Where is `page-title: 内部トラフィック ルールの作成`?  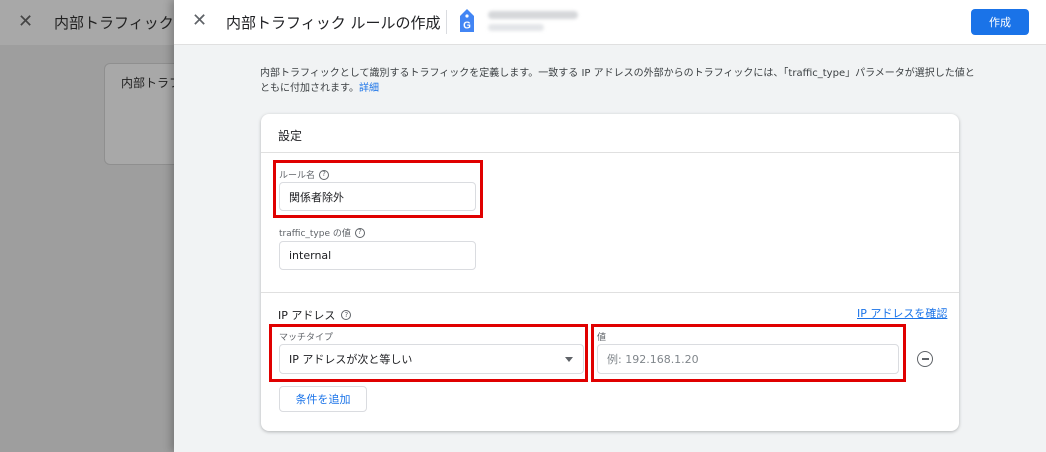
page-title: 内部トラフィック ルールの作成 is located at coordinates (333, 23).